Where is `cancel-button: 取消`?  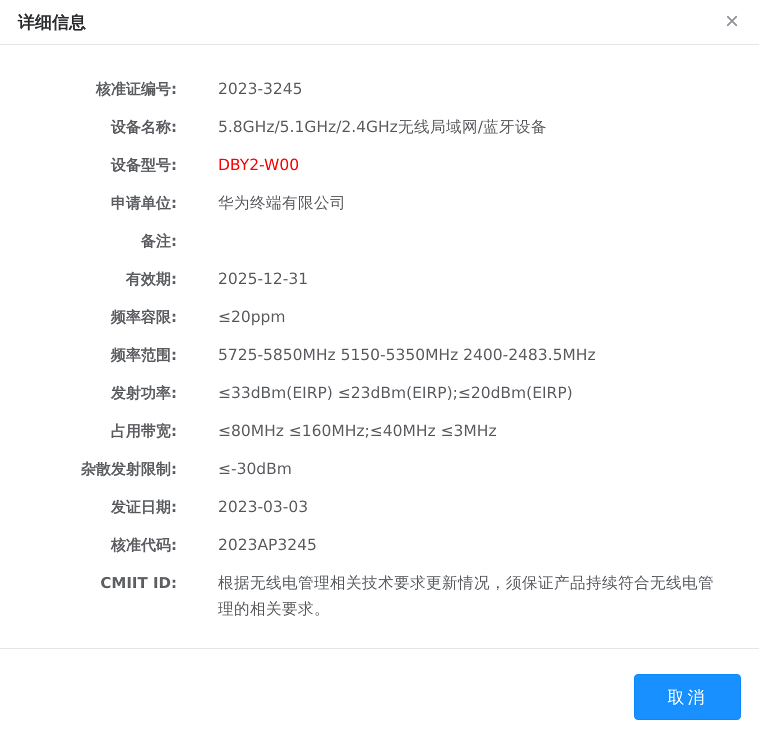 cancel-button: 取消 is located at coordinates (687, 697).